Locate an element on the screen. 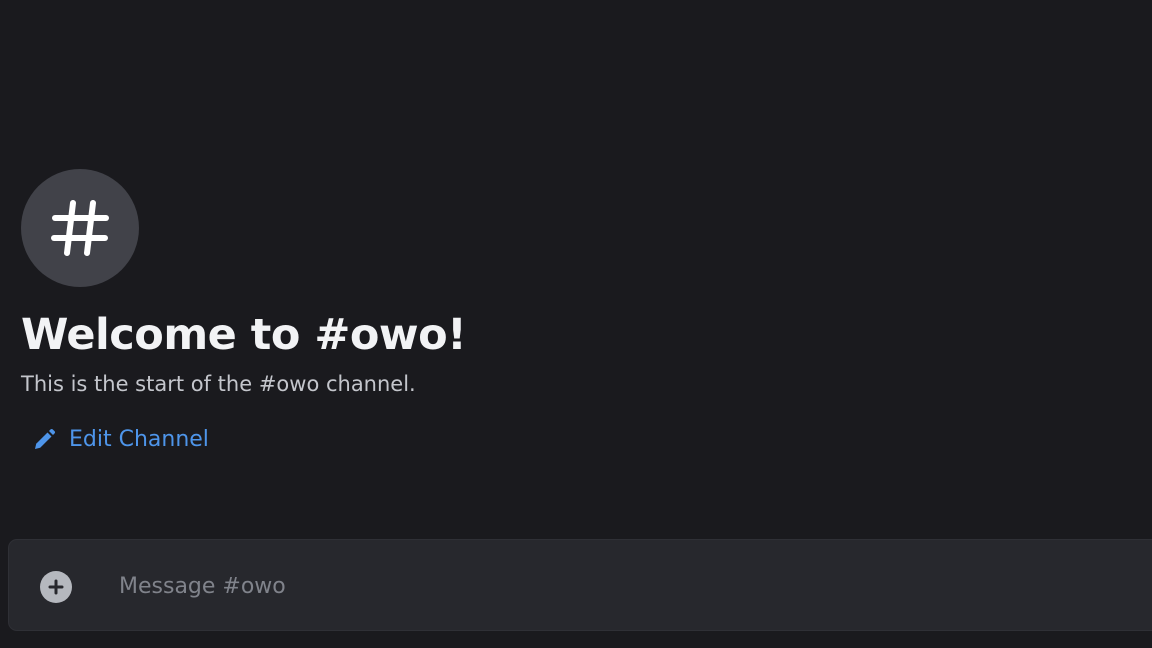  welcome-subtitle: This is the start of the #owo channel. is located at coordinates (218, 384).